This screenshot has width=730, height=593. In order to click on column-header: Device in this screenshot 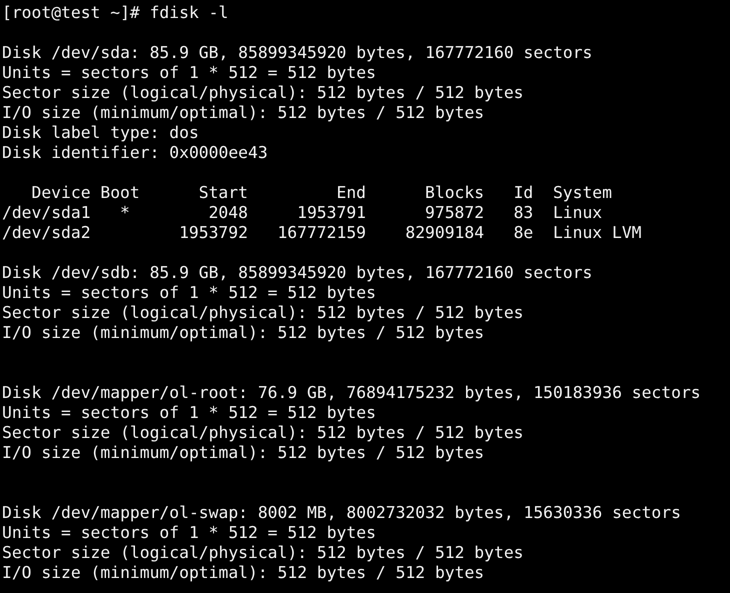, I will do `click(60, 193)`.